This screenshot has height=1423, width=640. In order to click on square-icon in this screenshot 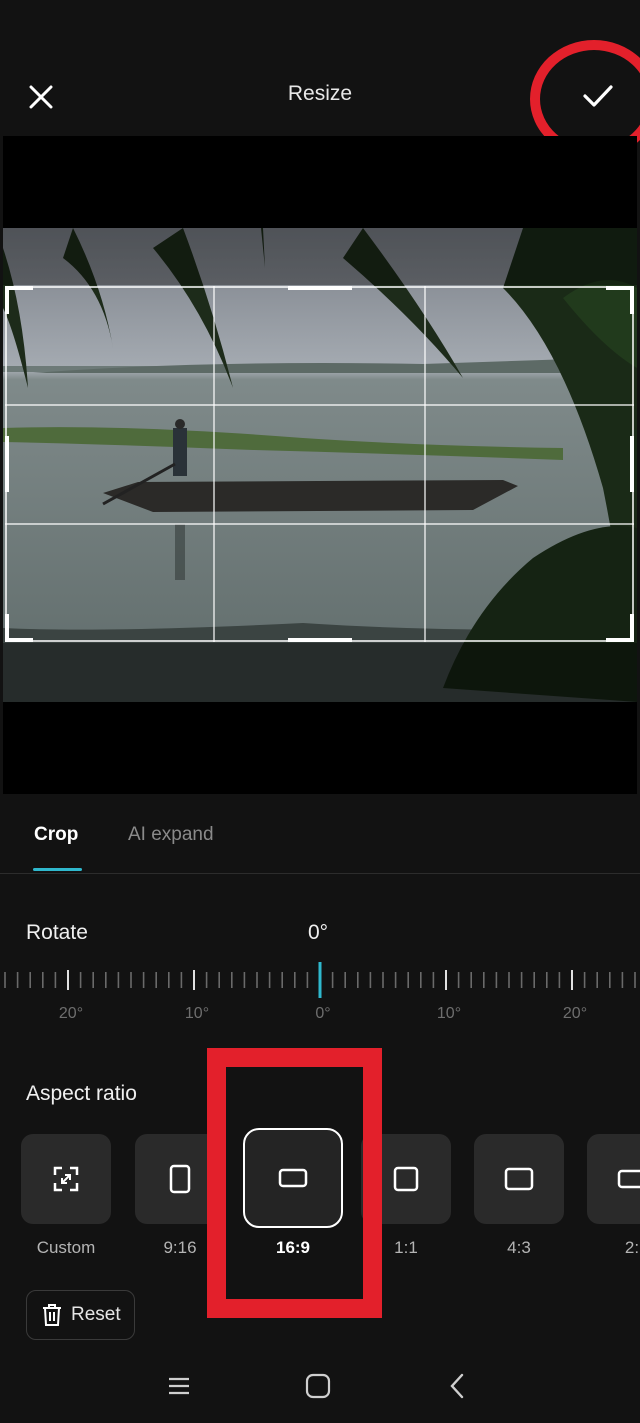, I will do `click(406, 1179)`.